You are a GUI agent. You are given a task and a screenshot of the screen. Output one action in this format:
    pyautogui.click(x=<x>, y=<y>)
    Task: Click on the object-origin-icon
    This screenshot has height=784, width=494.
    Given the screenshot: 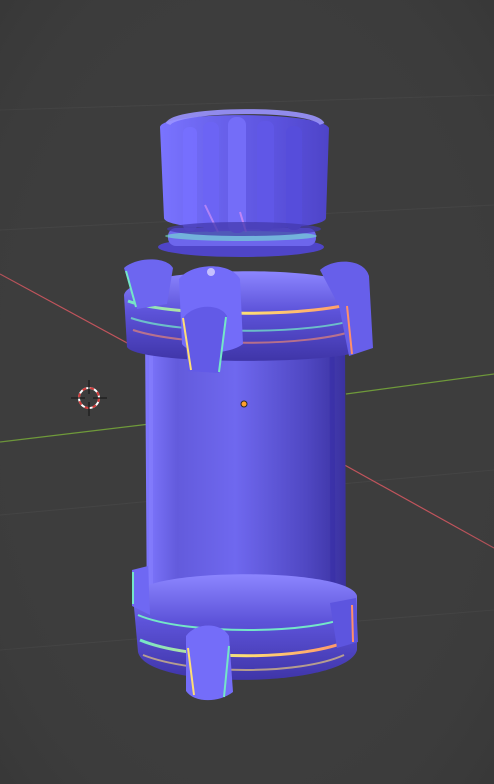 What is the action you would take?
    pyautogui.click(x=244, y=404)
    